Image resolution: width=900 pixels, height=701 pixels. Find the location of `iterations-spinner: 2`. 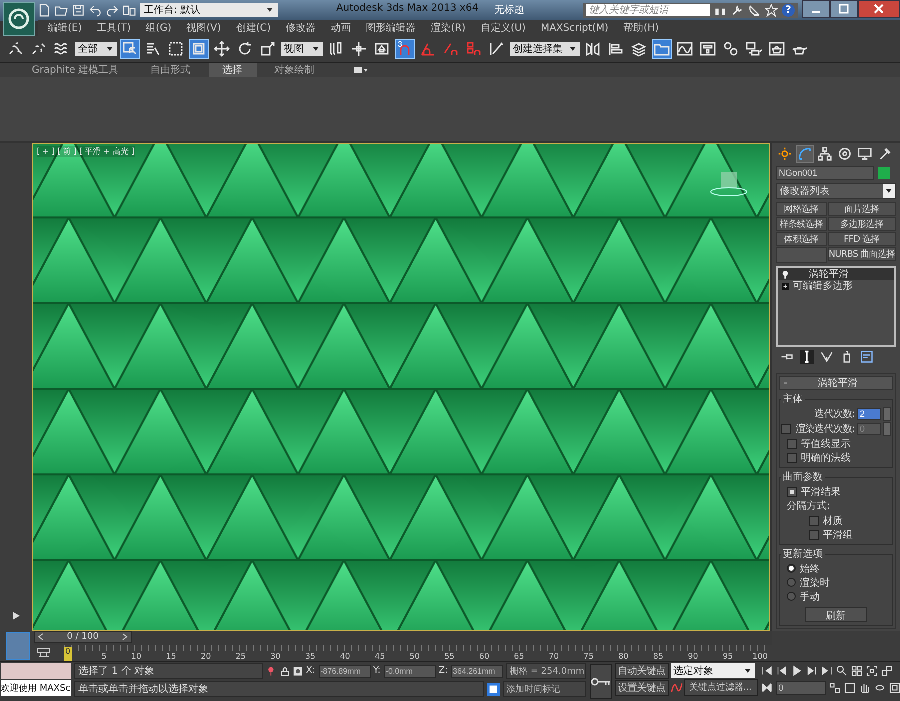

iterations-spinner: 2 is located at coordinates (869, 414).